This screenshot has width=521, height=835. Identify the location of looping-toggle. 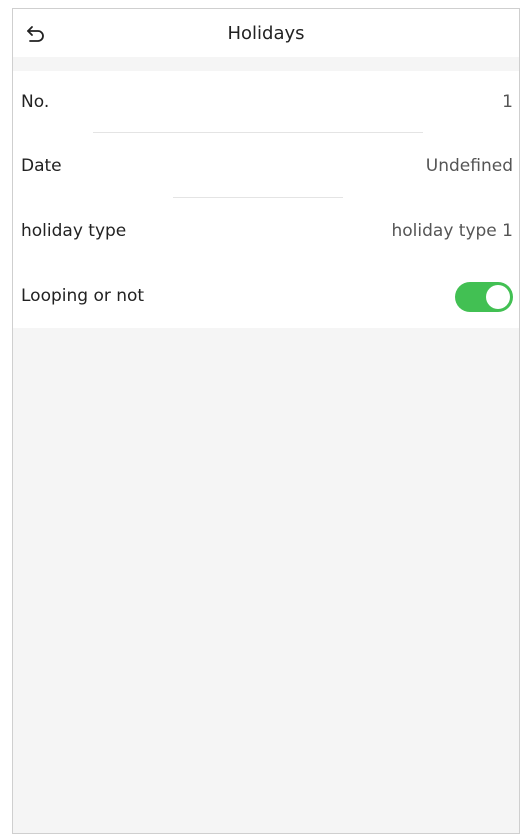
(484, 297).